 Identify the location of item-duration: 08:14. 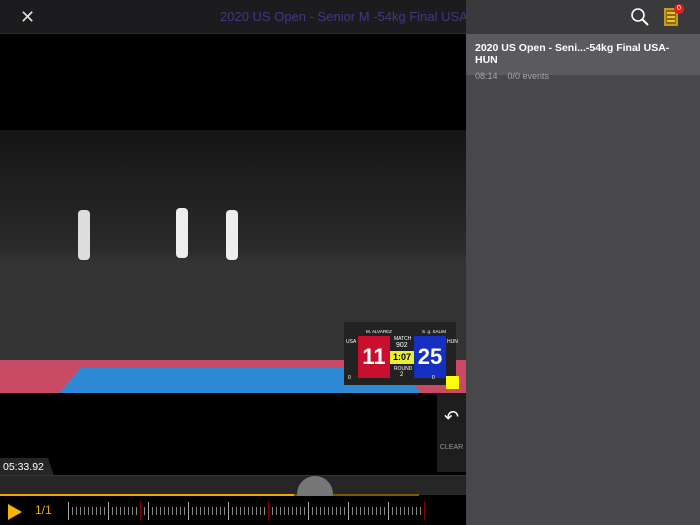
(486, 76).